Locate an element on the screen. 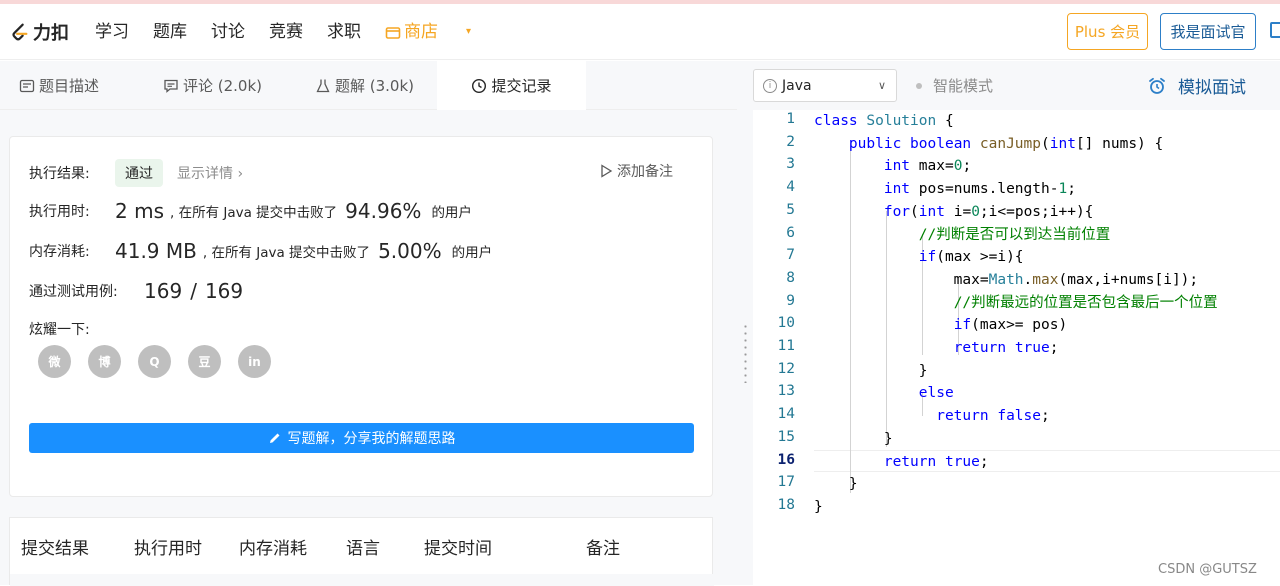 The image size is (1280, 586). tests-row: 通过测试用例: 169 / 169 is located at coordinates (136, 291).